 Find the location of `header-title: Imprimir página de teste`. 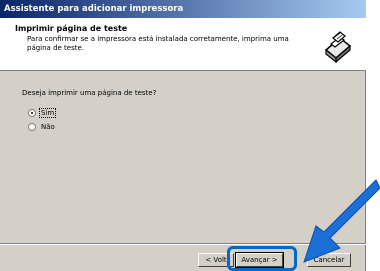

header-title: Imprimir página de teste is located at coordinates (71, 28).